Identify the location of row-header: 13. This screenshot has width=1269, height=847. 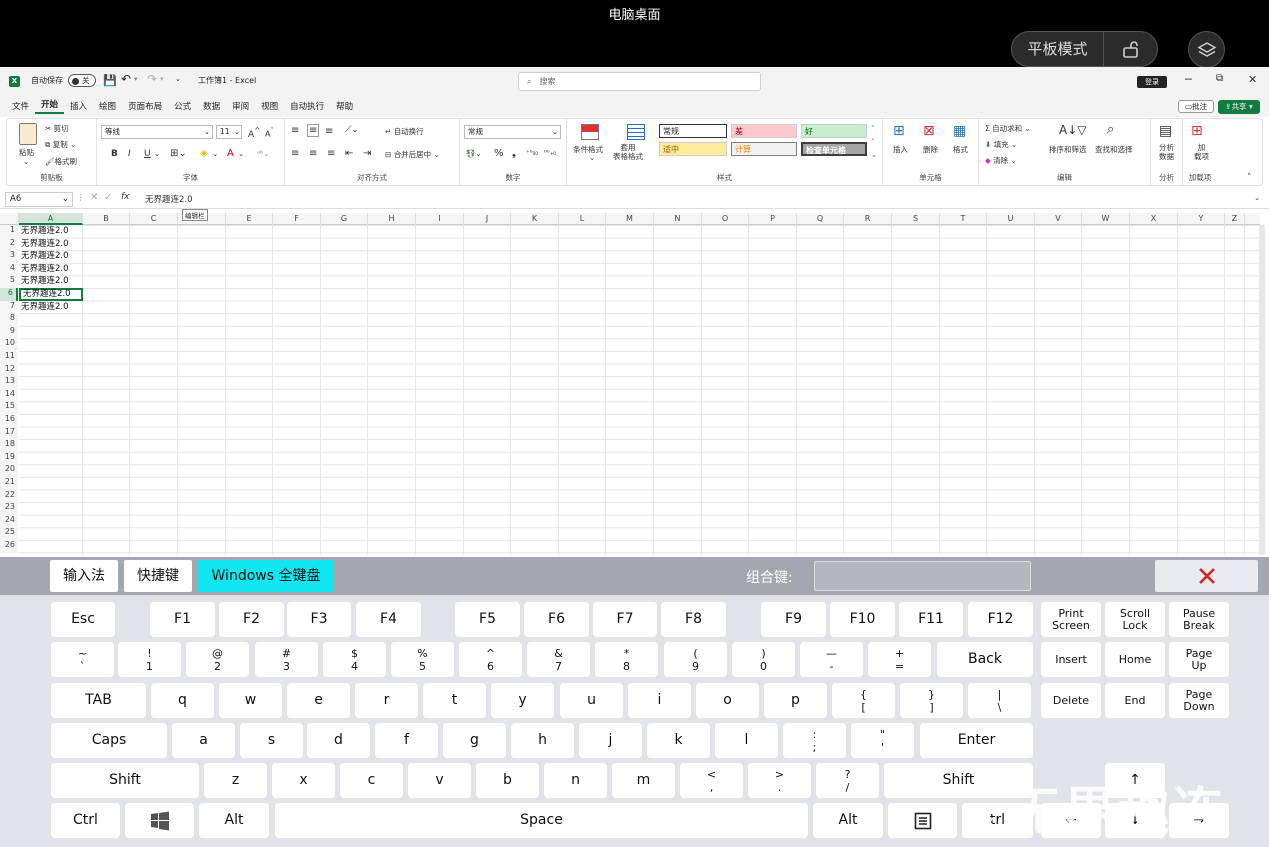
(9, 382).